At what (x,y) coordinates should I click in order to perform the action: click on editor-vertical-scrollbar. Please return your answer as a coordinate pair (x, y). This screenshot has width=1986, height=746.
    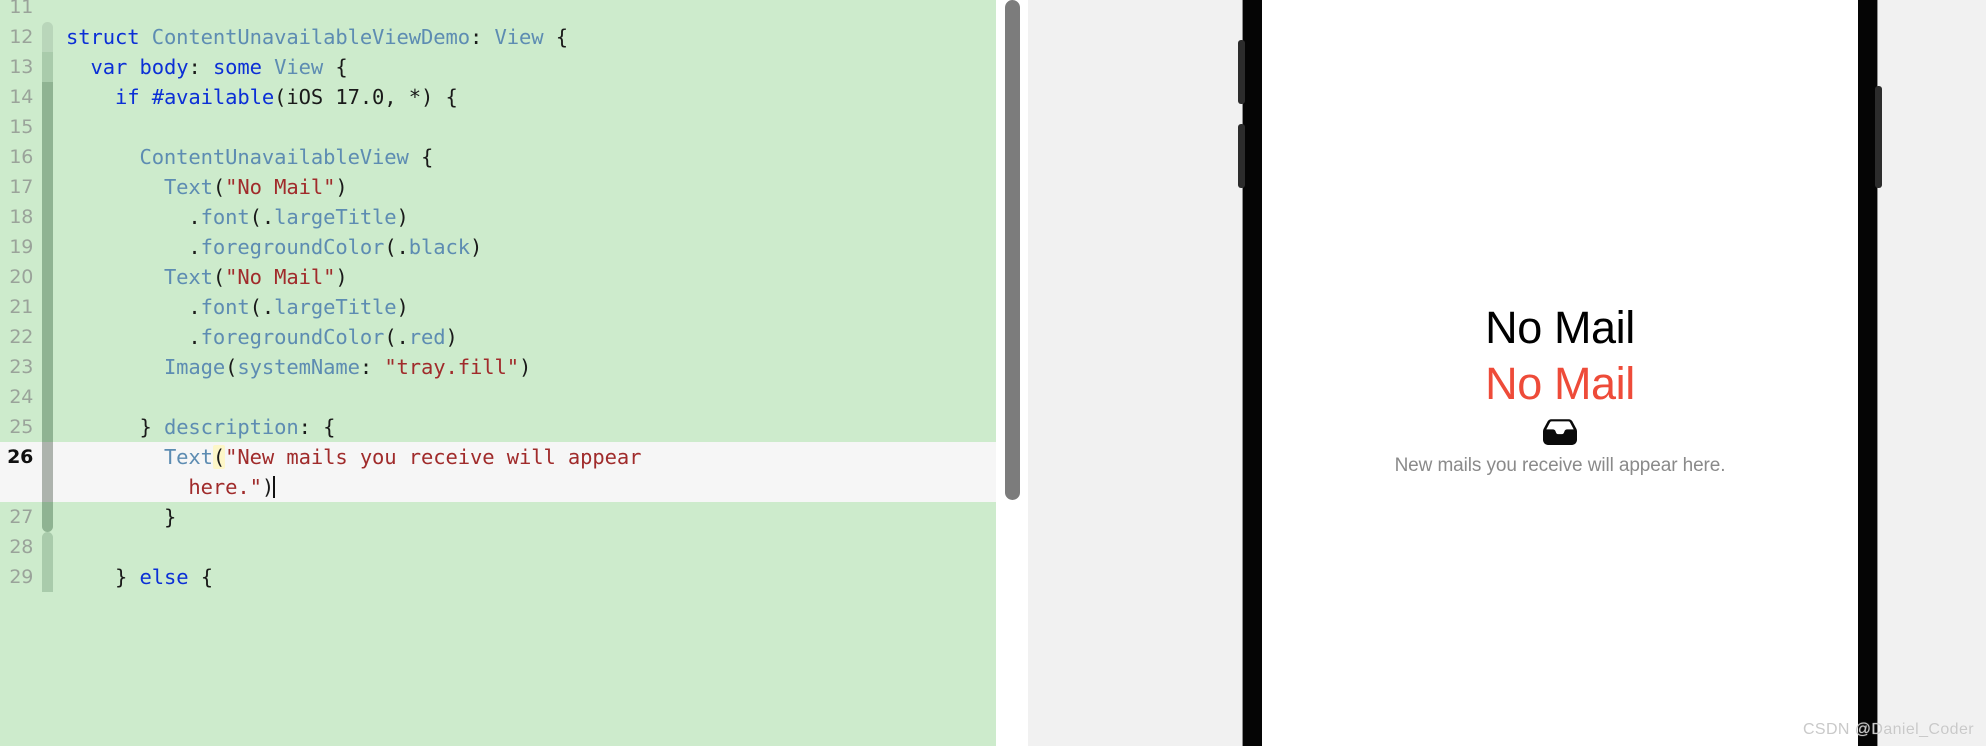
    Looking at the image, I should click on (1012, 373).